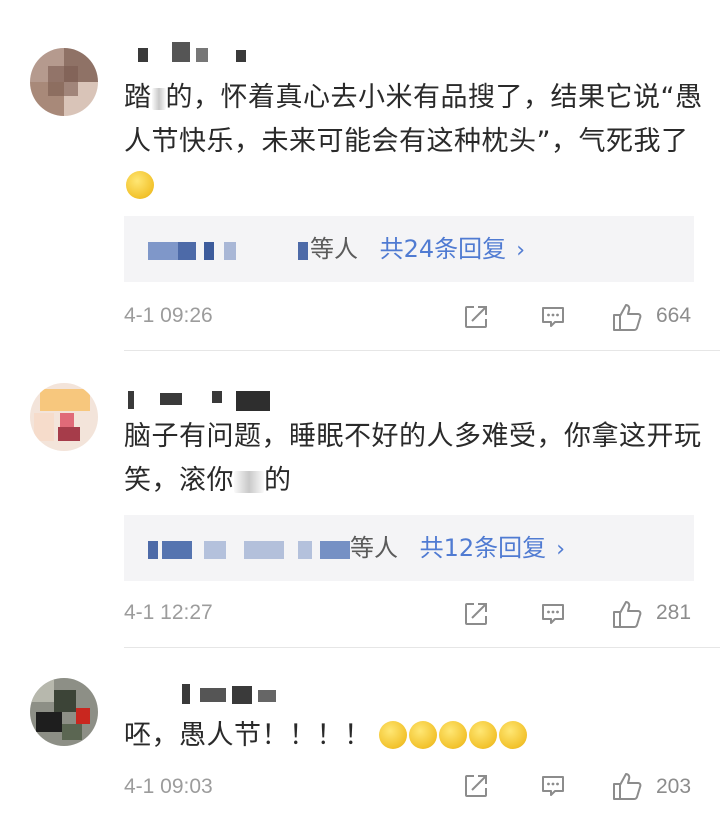 The width and height of the screenshot is (720, 815). I want to click on comment-text: 脑子有问题，睡眠不好的人多难受，你拿这开玩笑，滚你的, so click(416, 459).